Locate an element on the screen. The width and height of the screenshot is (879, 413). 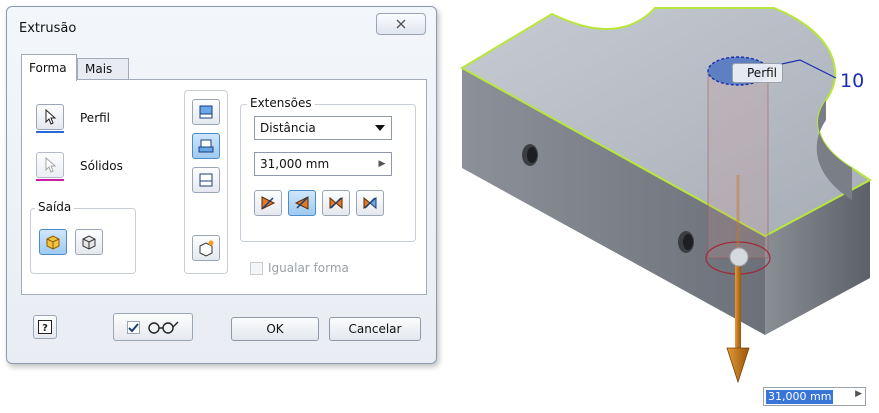
close-button is located at coordinates (401, 24).